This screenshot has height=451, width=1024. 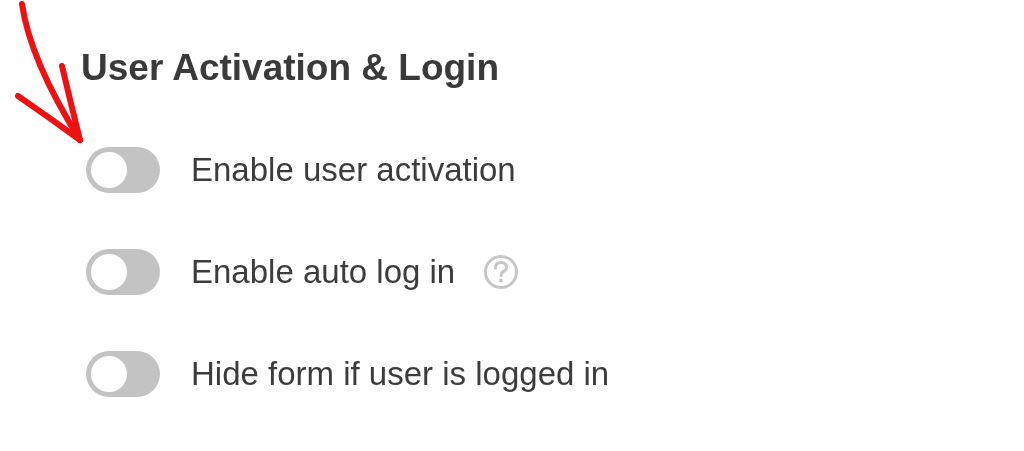 I want to click on help-icon, so click(x=501, y=272).